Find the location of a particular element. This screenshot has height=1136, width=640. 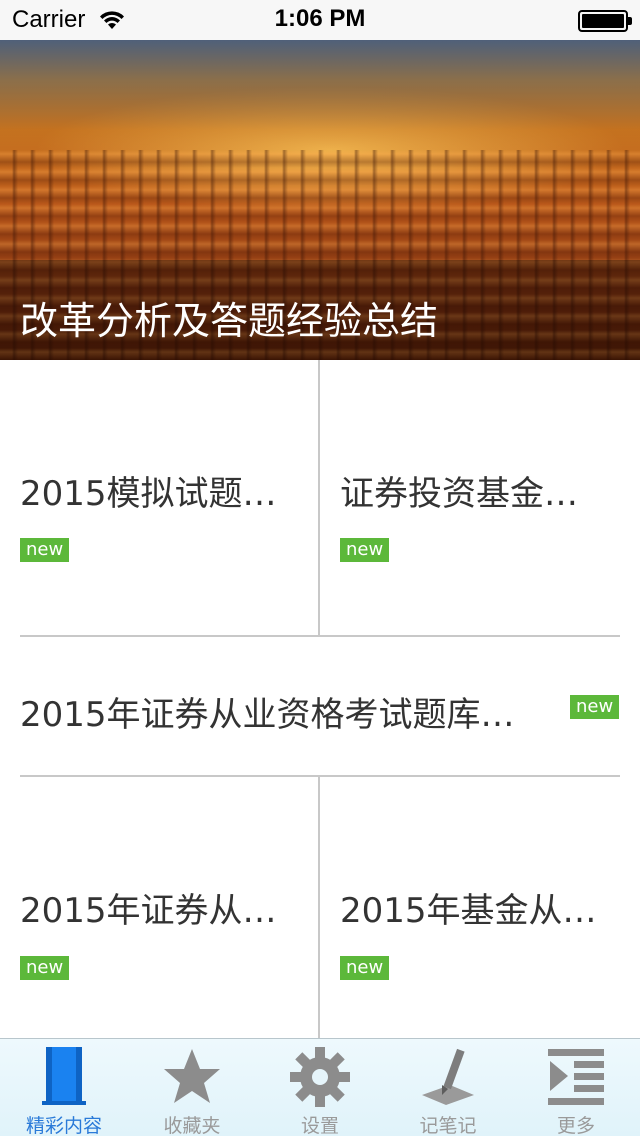

tab-settings: 设置 is located at coordinates (320, 1087).